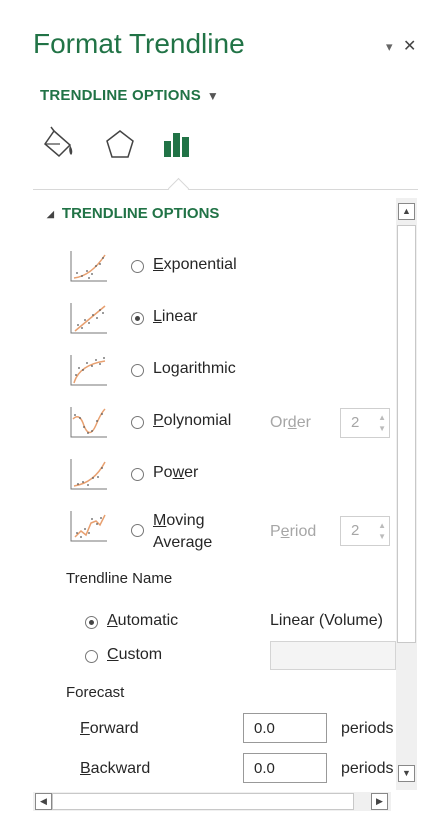 This screenshot has width=434, height=839. Describe the element at coordinates (178, 188) in the screenshot. I see `active-tab-pointer` at that location.